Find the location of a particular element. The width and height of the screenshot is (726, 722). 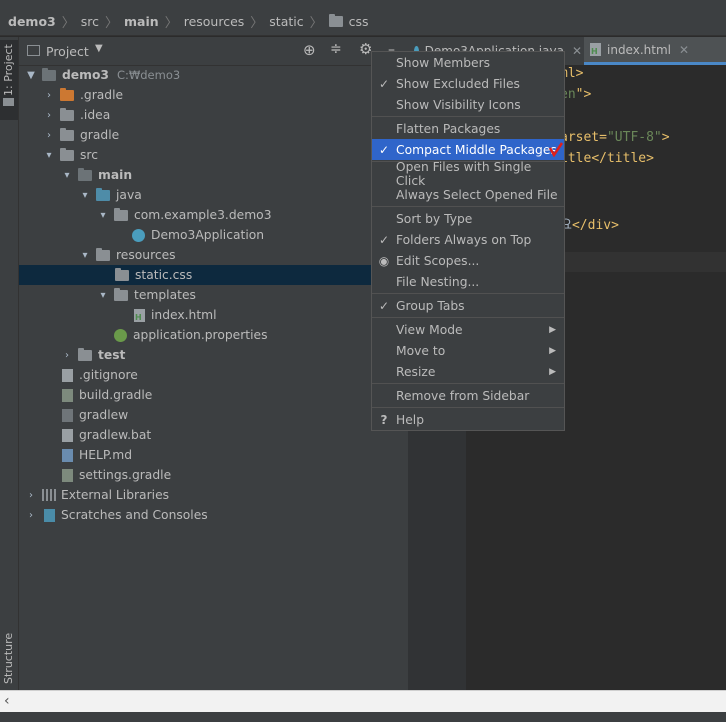

chevron-left-icon: ‹ is located at coordinates (7, 701).